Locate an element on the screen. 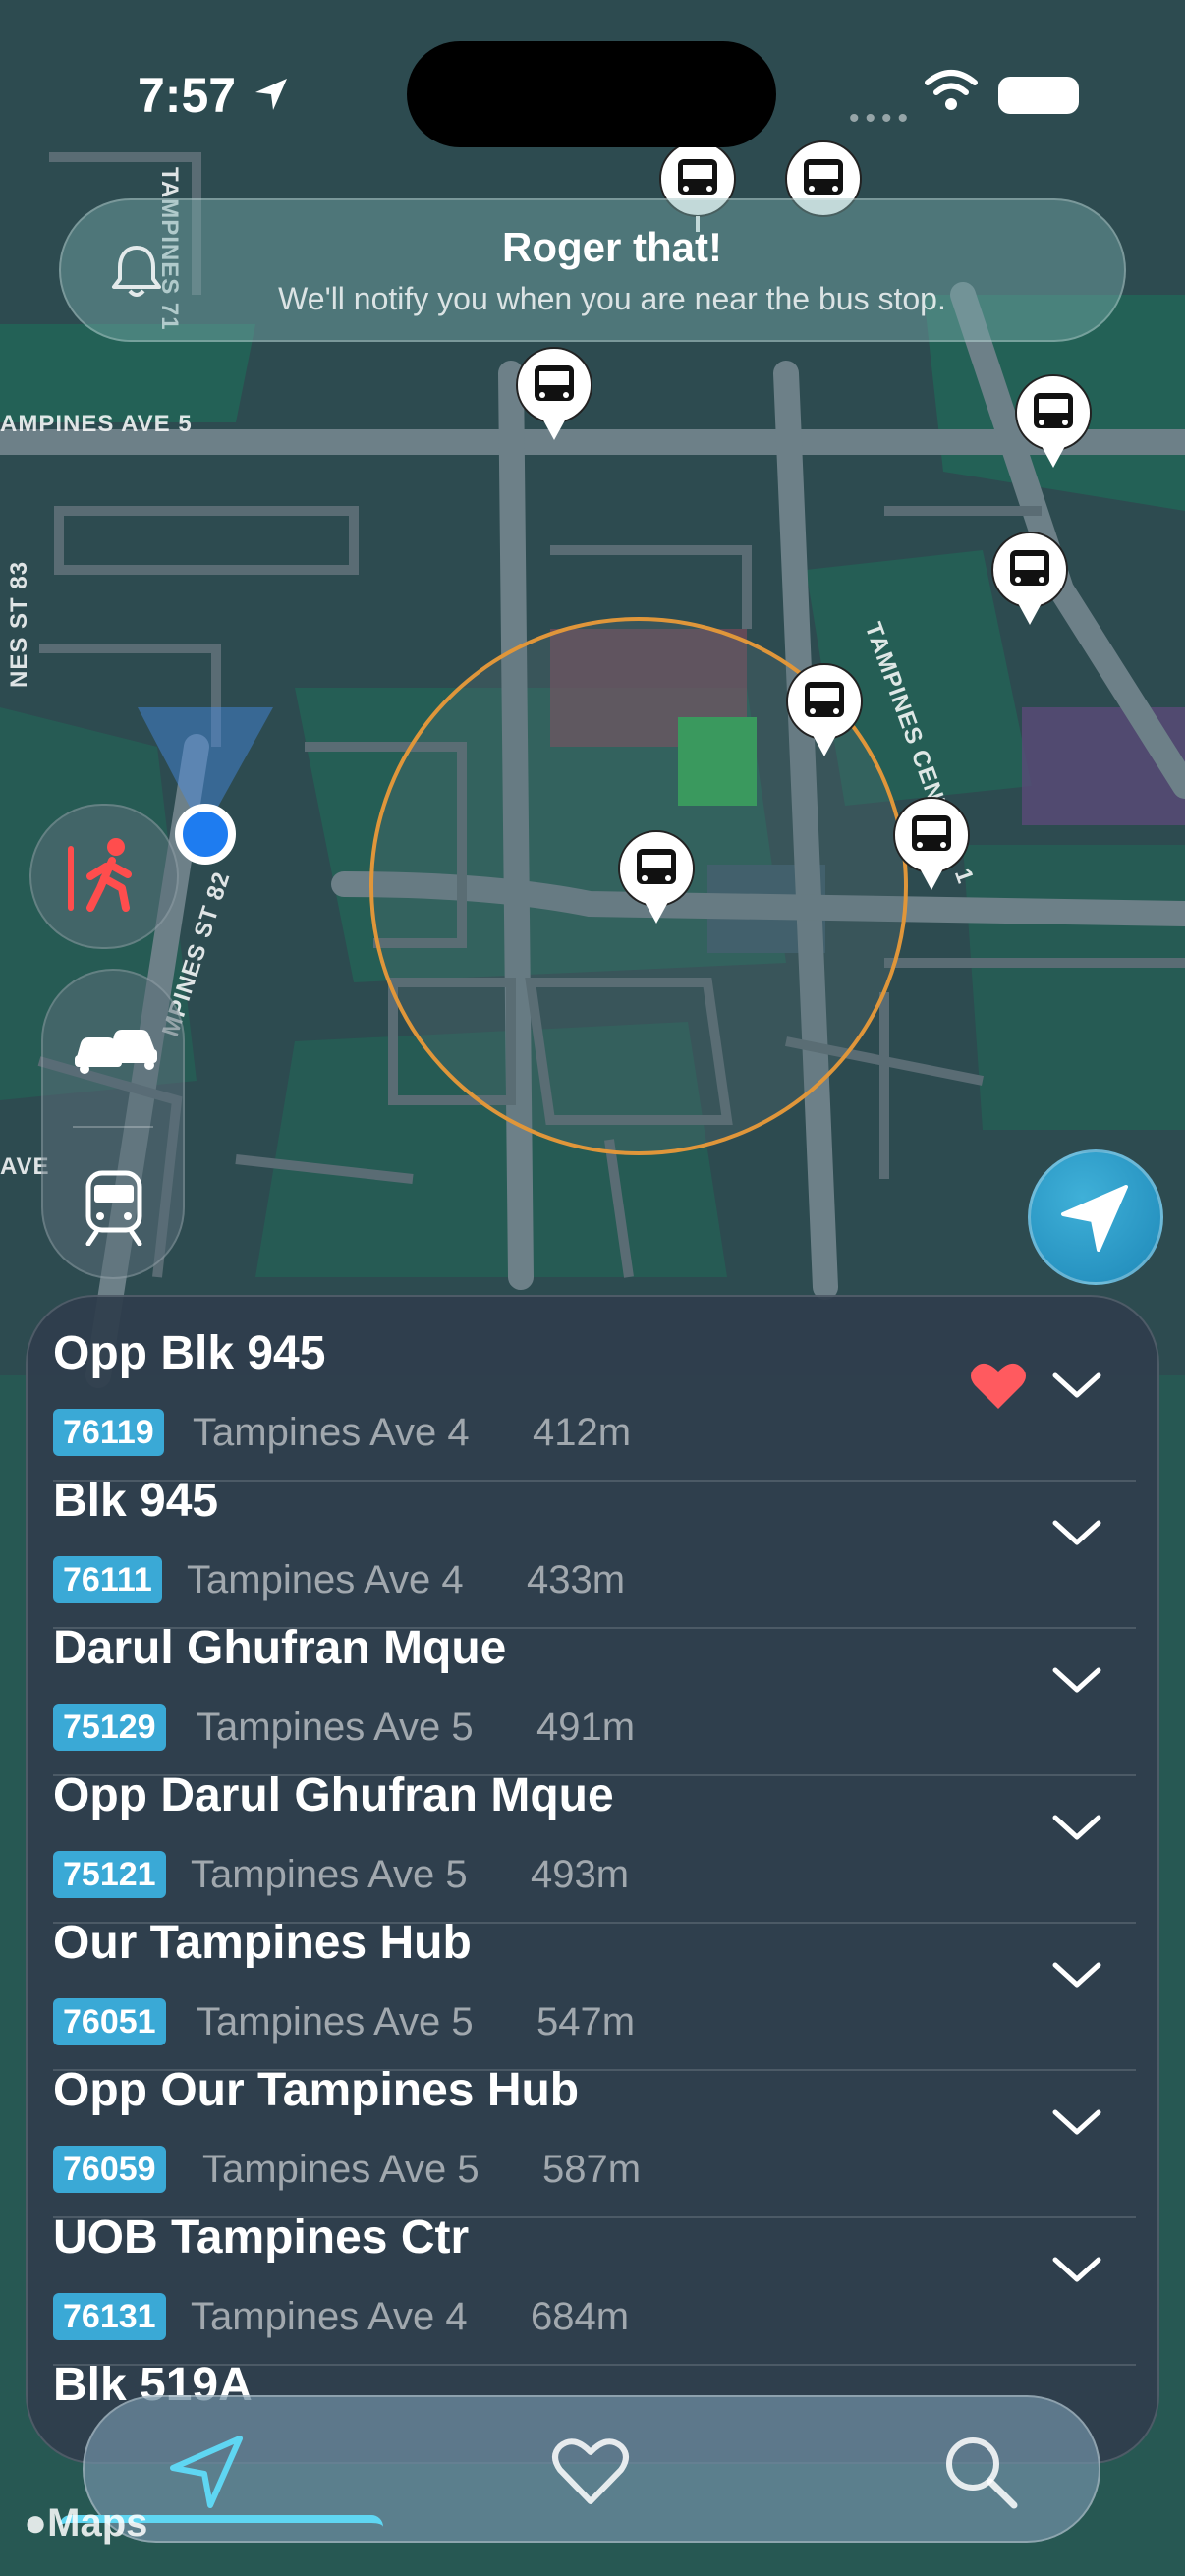  location-arrow-icon is located at coordinates (1095, 1218).